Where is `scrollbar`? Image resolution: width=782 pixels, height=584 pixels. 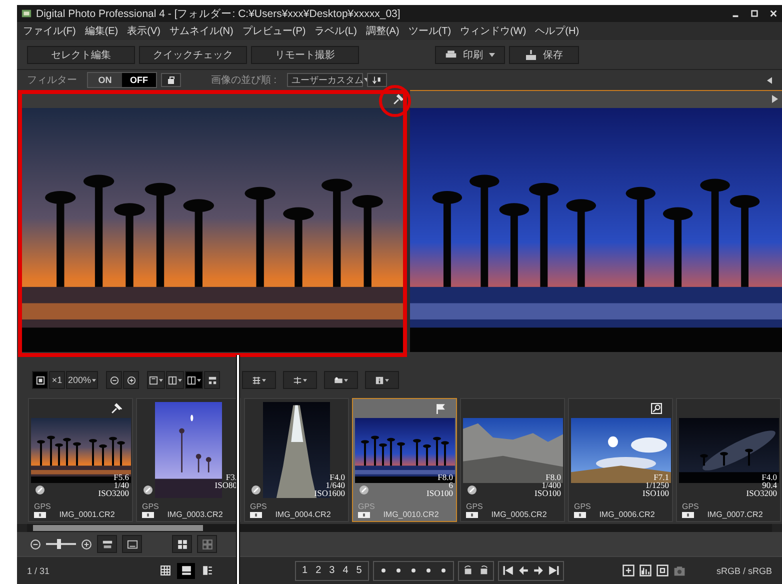
scrollbar is located at coordinates (399, 528).